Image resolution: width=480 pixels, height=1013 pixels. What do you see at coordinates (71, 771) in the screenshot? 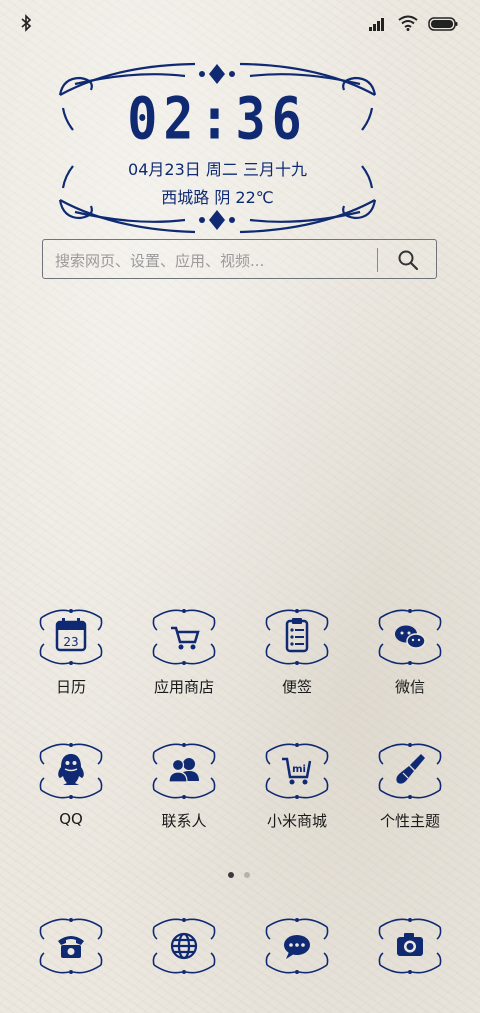
I see `penguin-icon` at bounding box center [71, 771].